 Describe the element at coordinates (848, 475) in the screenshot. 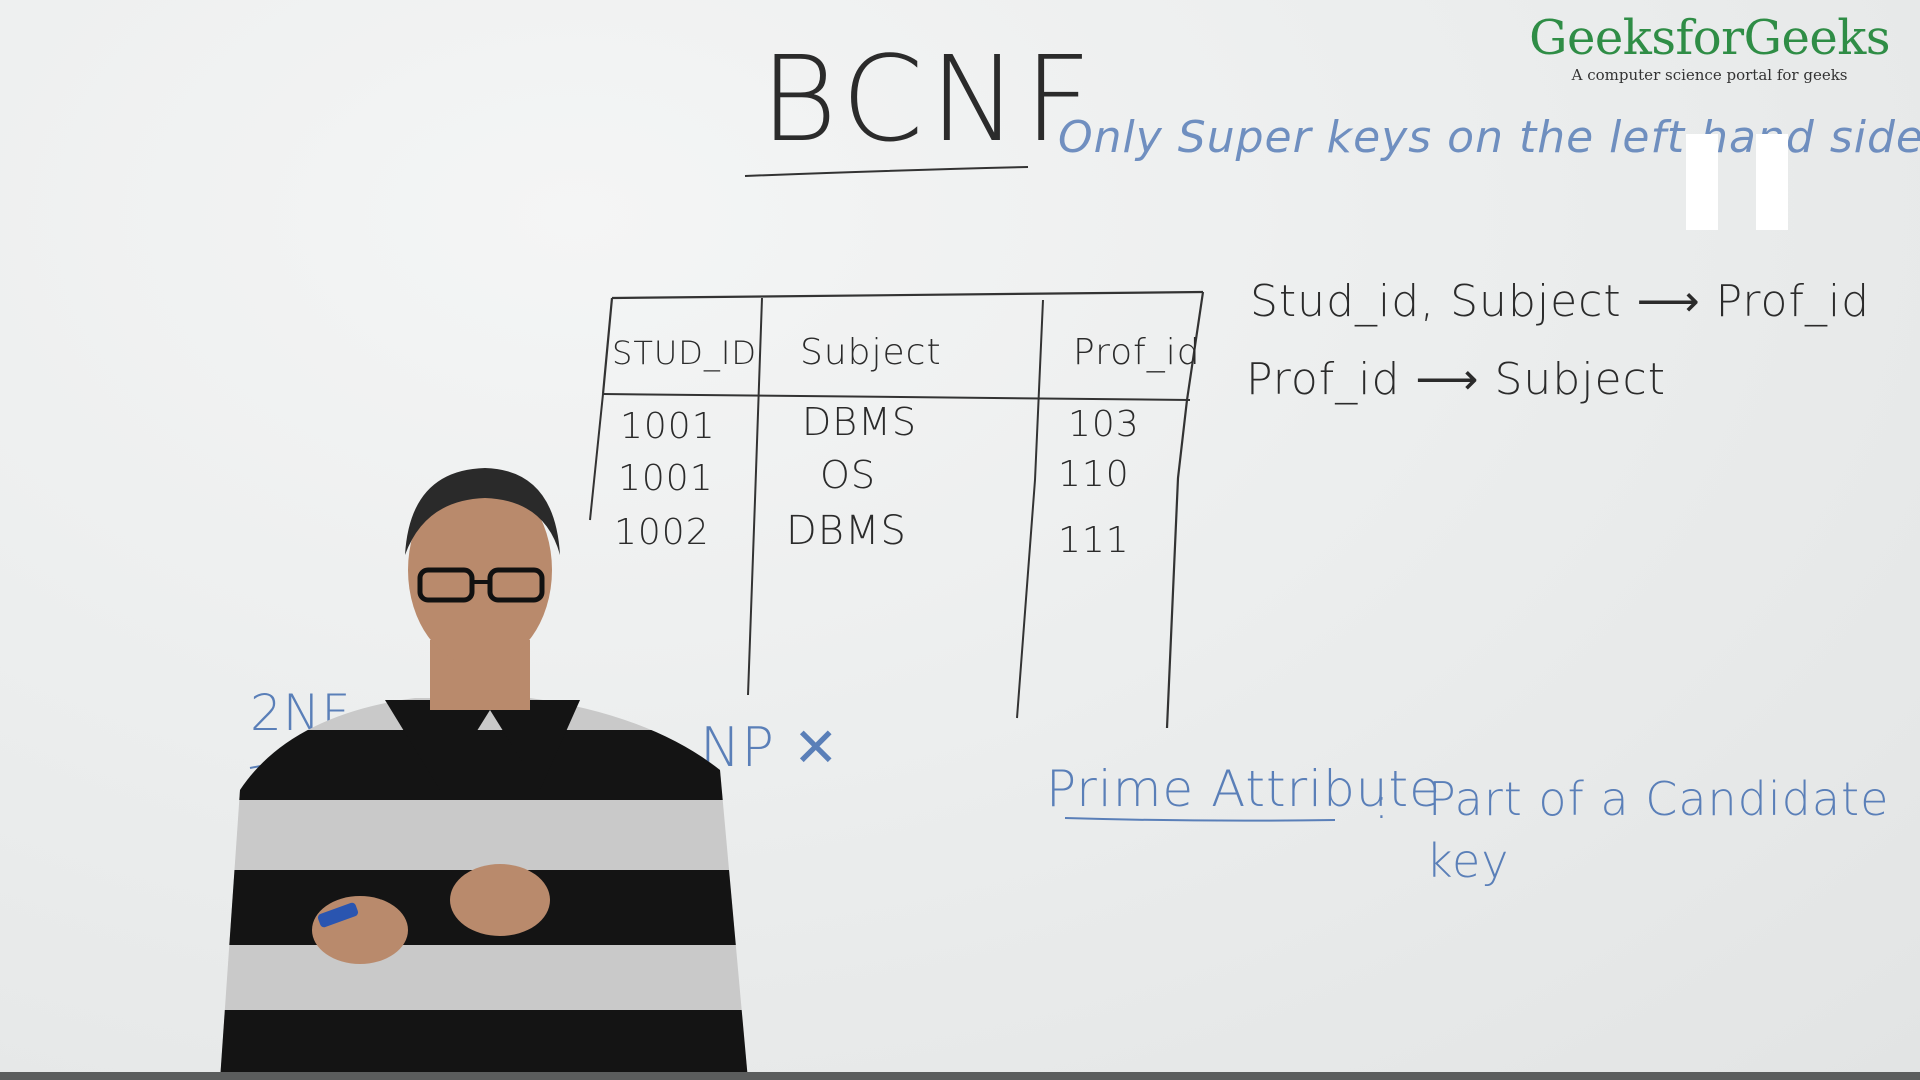

I see `table-cell-r2-c2: OS` at that location.